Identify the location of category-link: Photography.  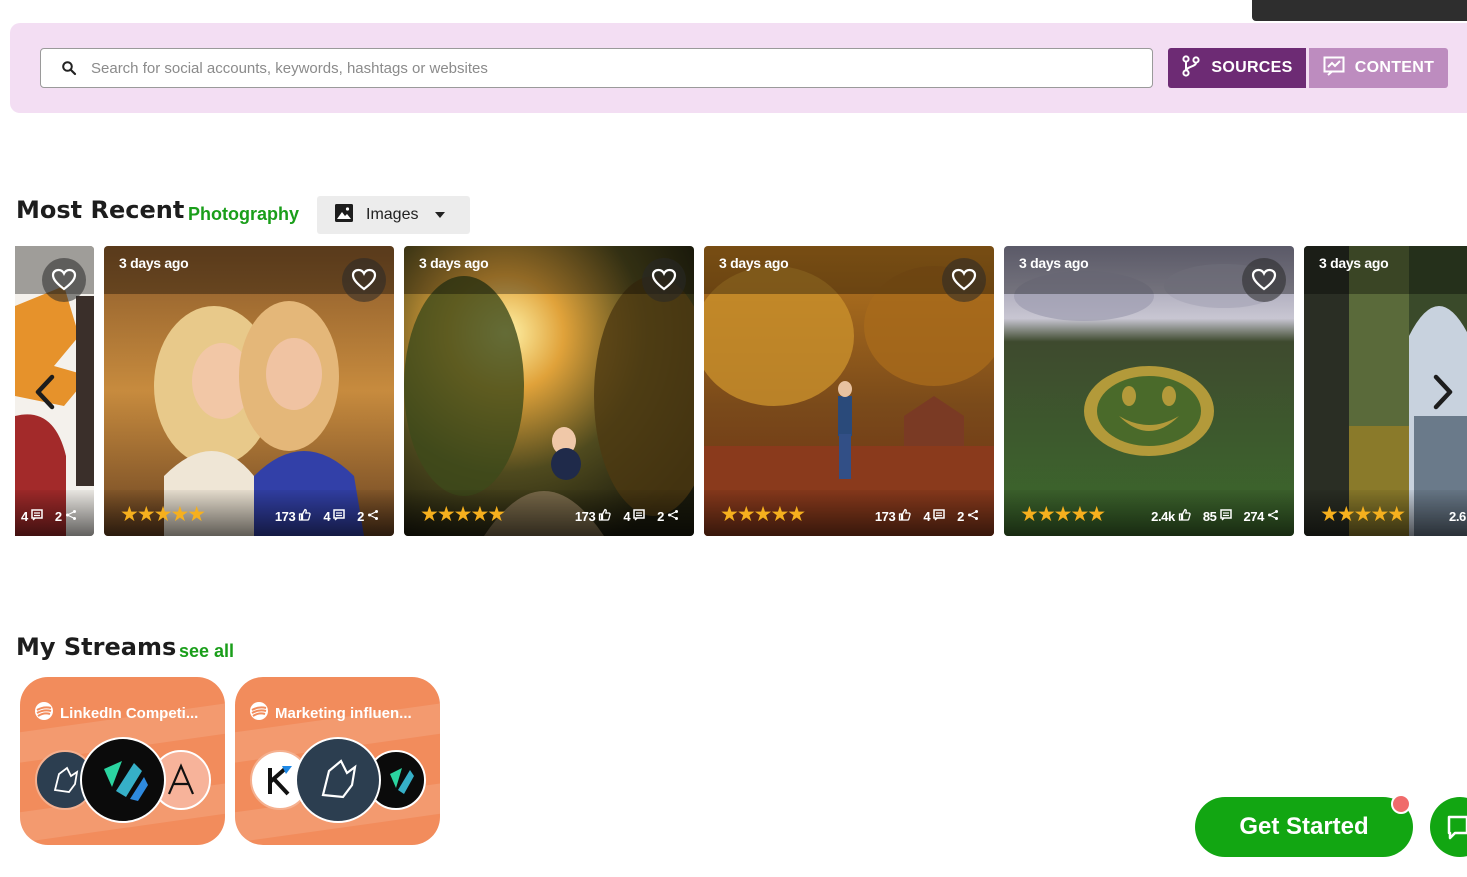
(243, 214).